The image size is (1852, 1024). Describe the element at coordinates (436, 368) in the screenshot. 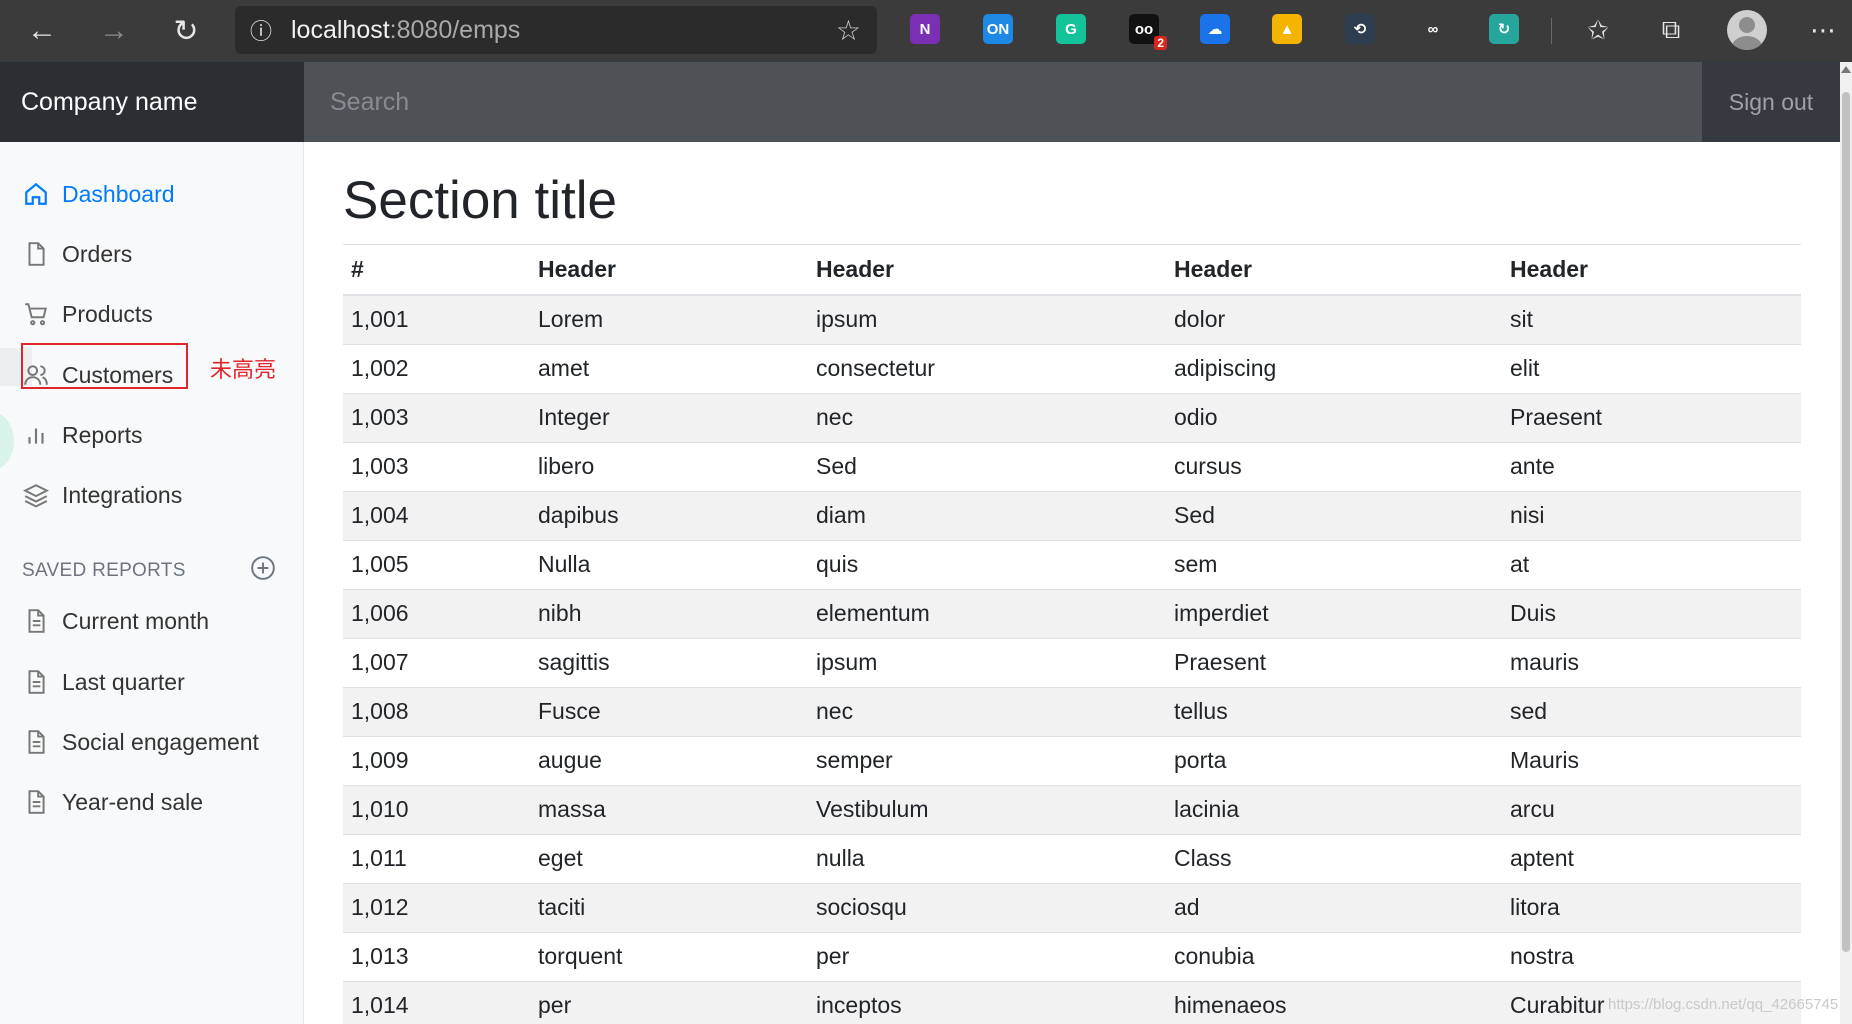

I see `table-cell: 1,002` at that location.